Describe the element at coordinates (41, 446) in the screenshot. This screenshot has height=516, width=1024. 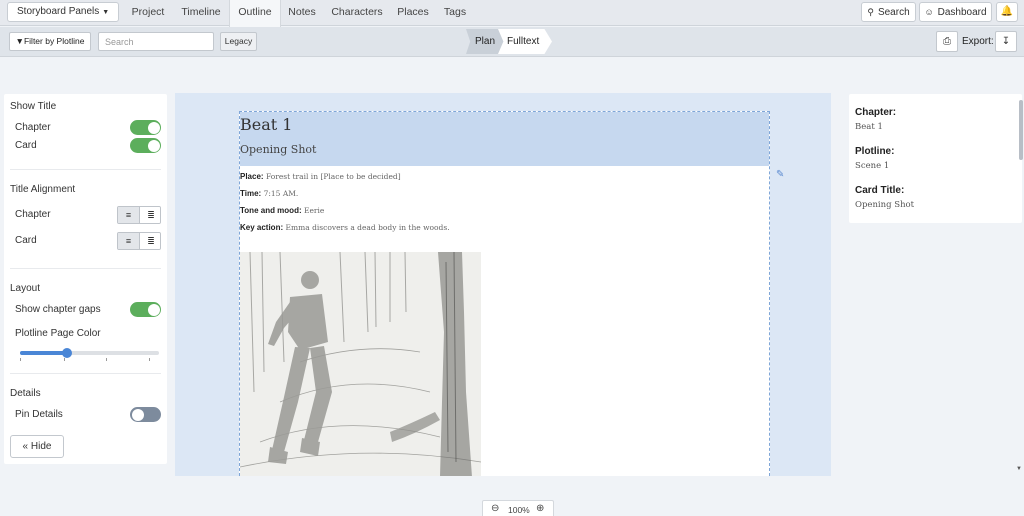
I see `hide-label: Hide` at that location.